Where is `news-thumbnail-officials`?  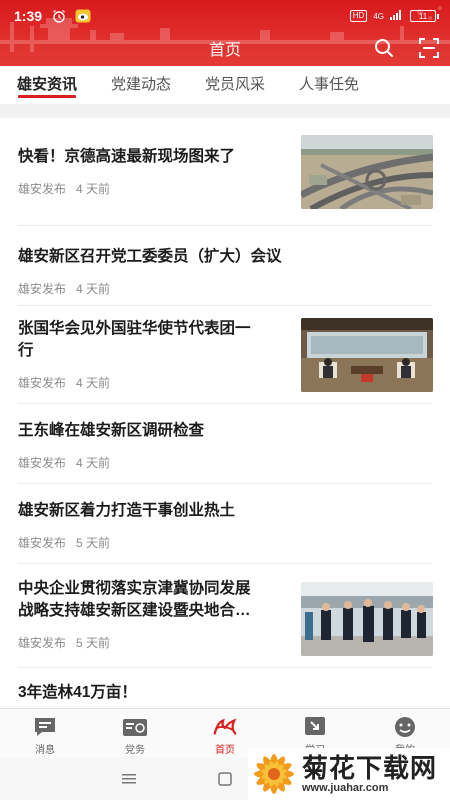
news-thumbnail-officials is located at coordinates (367, 619).